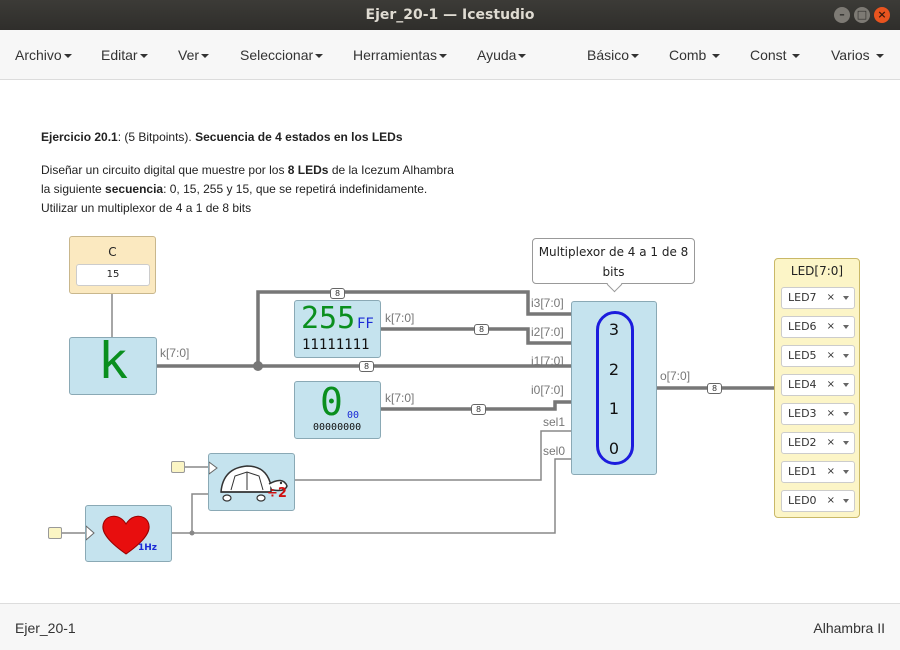  What do you see at coordinates (614, 448) in the screenshot?
I see `mux-number: 0` at bounding box center [614, 448].